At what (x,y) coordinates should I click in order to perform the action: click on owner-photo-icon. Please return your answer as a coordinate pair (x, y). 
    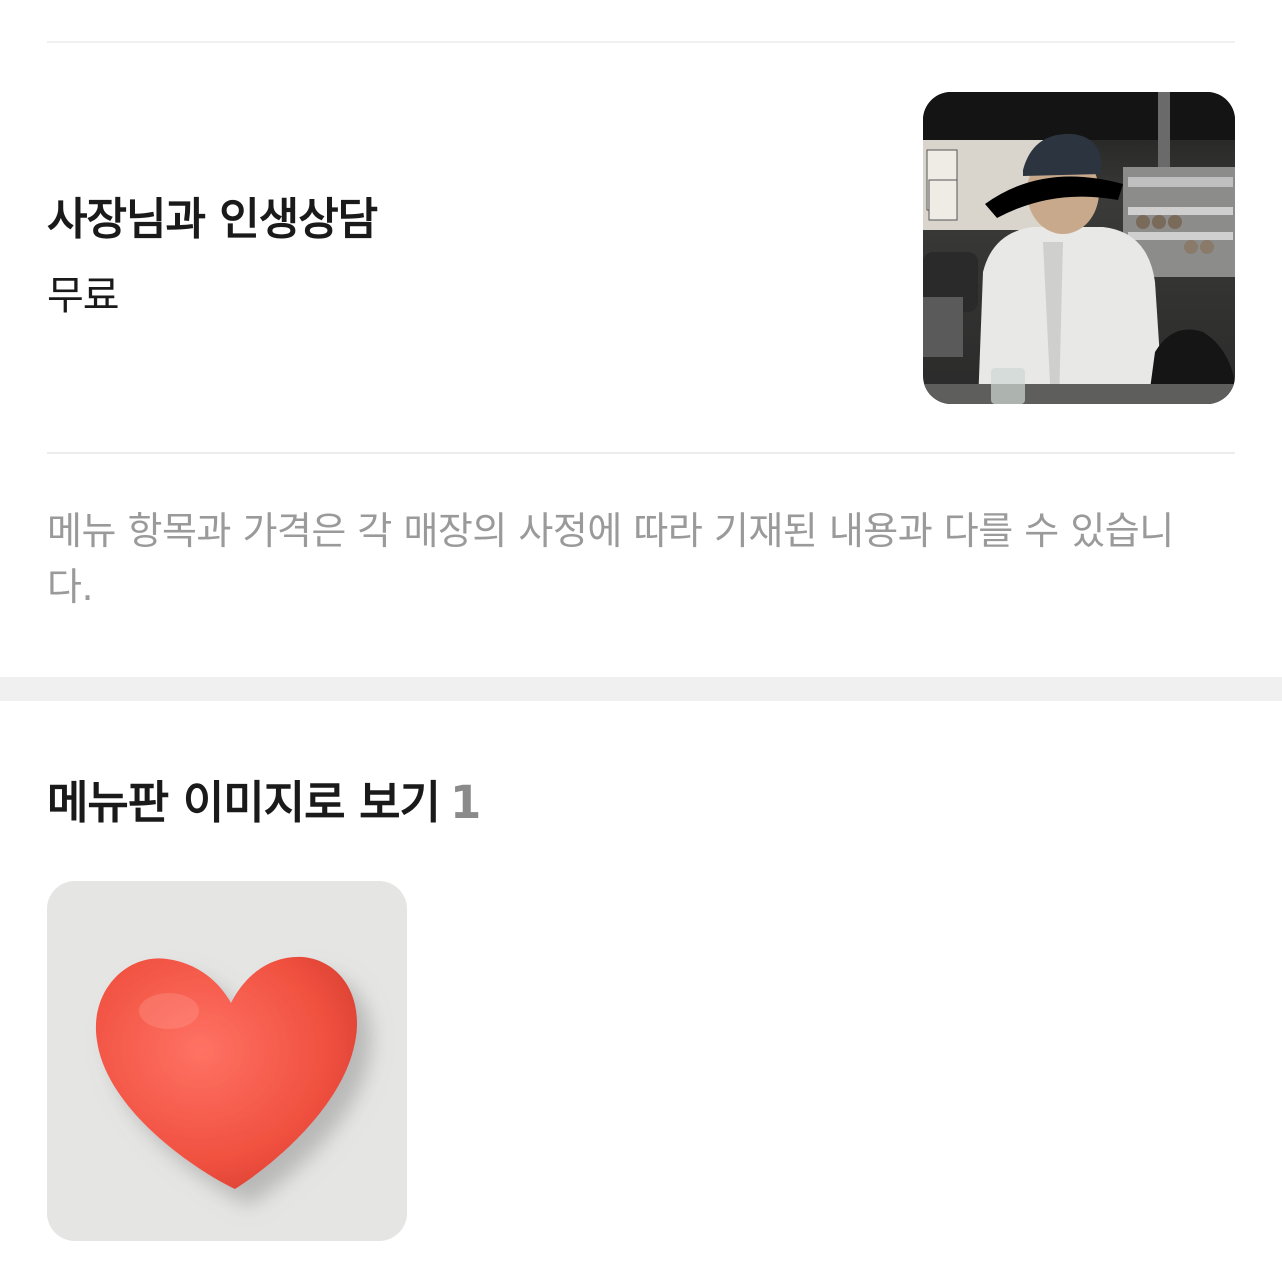
    Looking at the image, I should click on (1079, 248).